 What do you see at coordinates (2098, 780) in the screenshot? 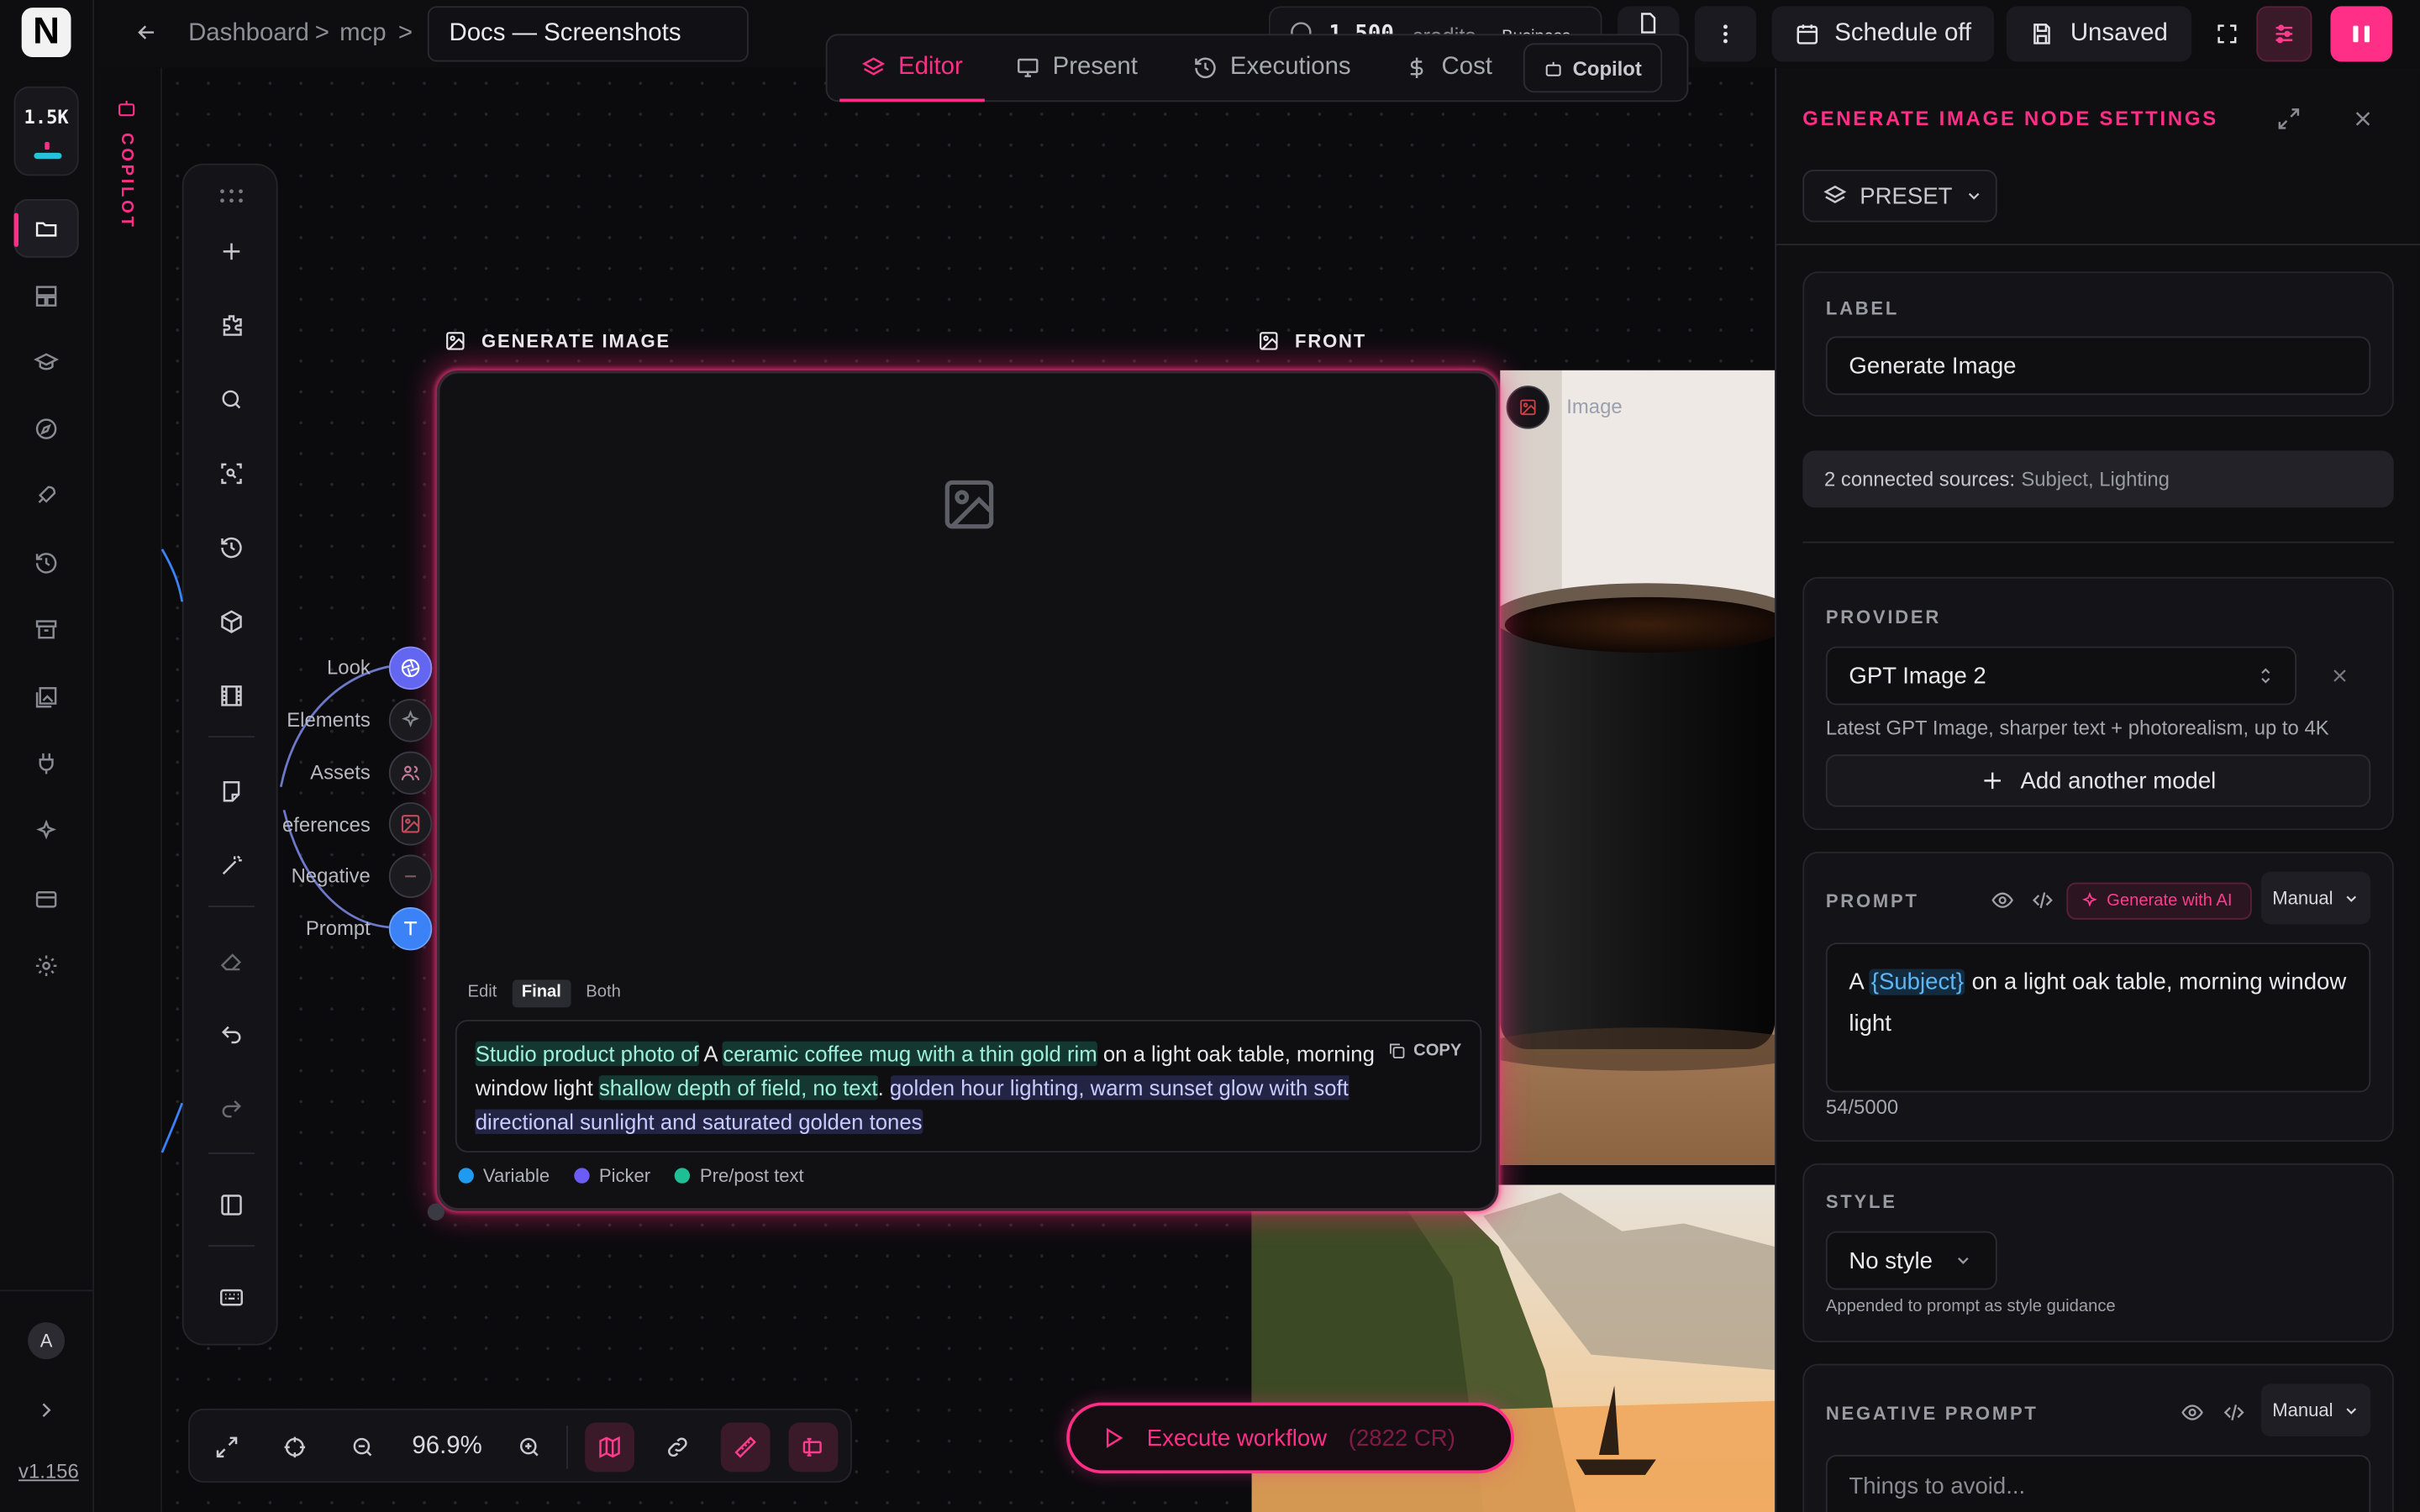
I see `add-model-button: Add another model` at bounding box center [2098, 780].